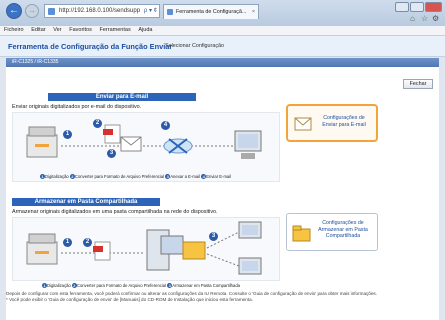 The height and width of the screenshot is (320, 445). I want to click on menu-favorites: Favoritos, so click(80, 30).